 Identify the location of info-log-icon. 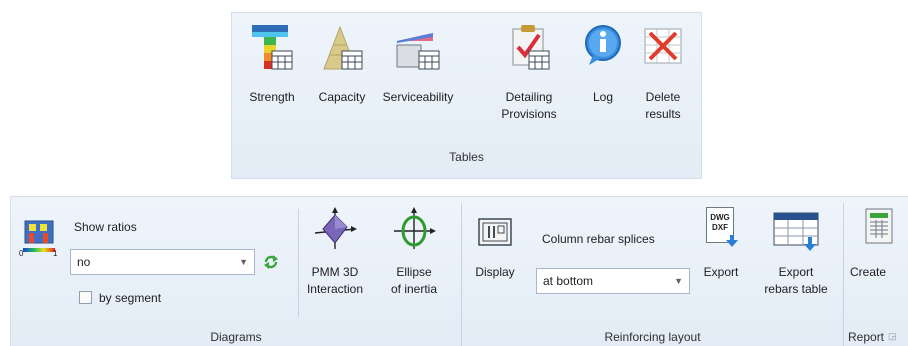
(603, 45).